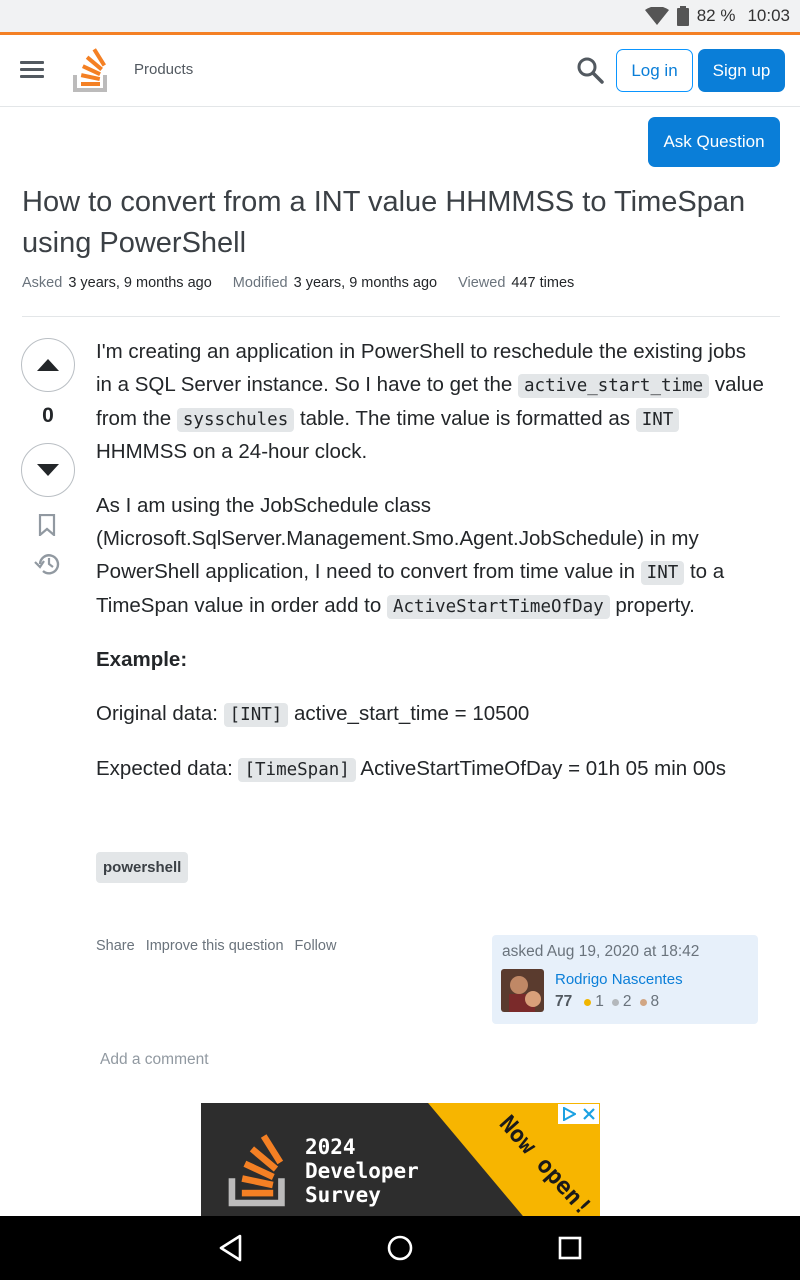  I want to click on modified-label: Modified, so click(260, 283).